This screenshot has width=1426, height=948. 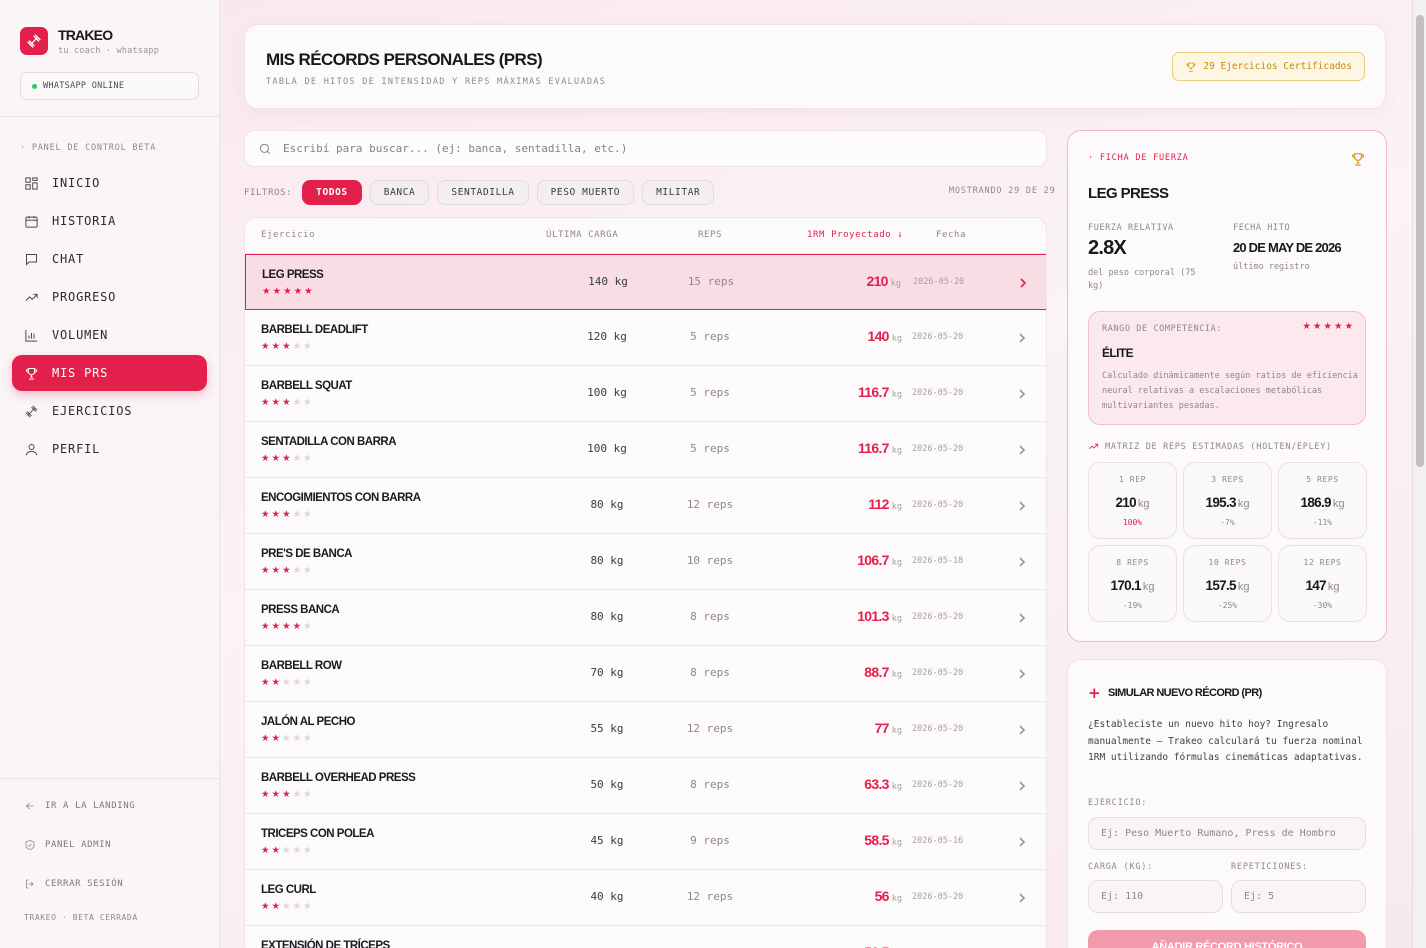 What do you see at coordinates (29, 806) in the screenshot?
I see `arrow-left-icon` at bounding box center [29, 806].